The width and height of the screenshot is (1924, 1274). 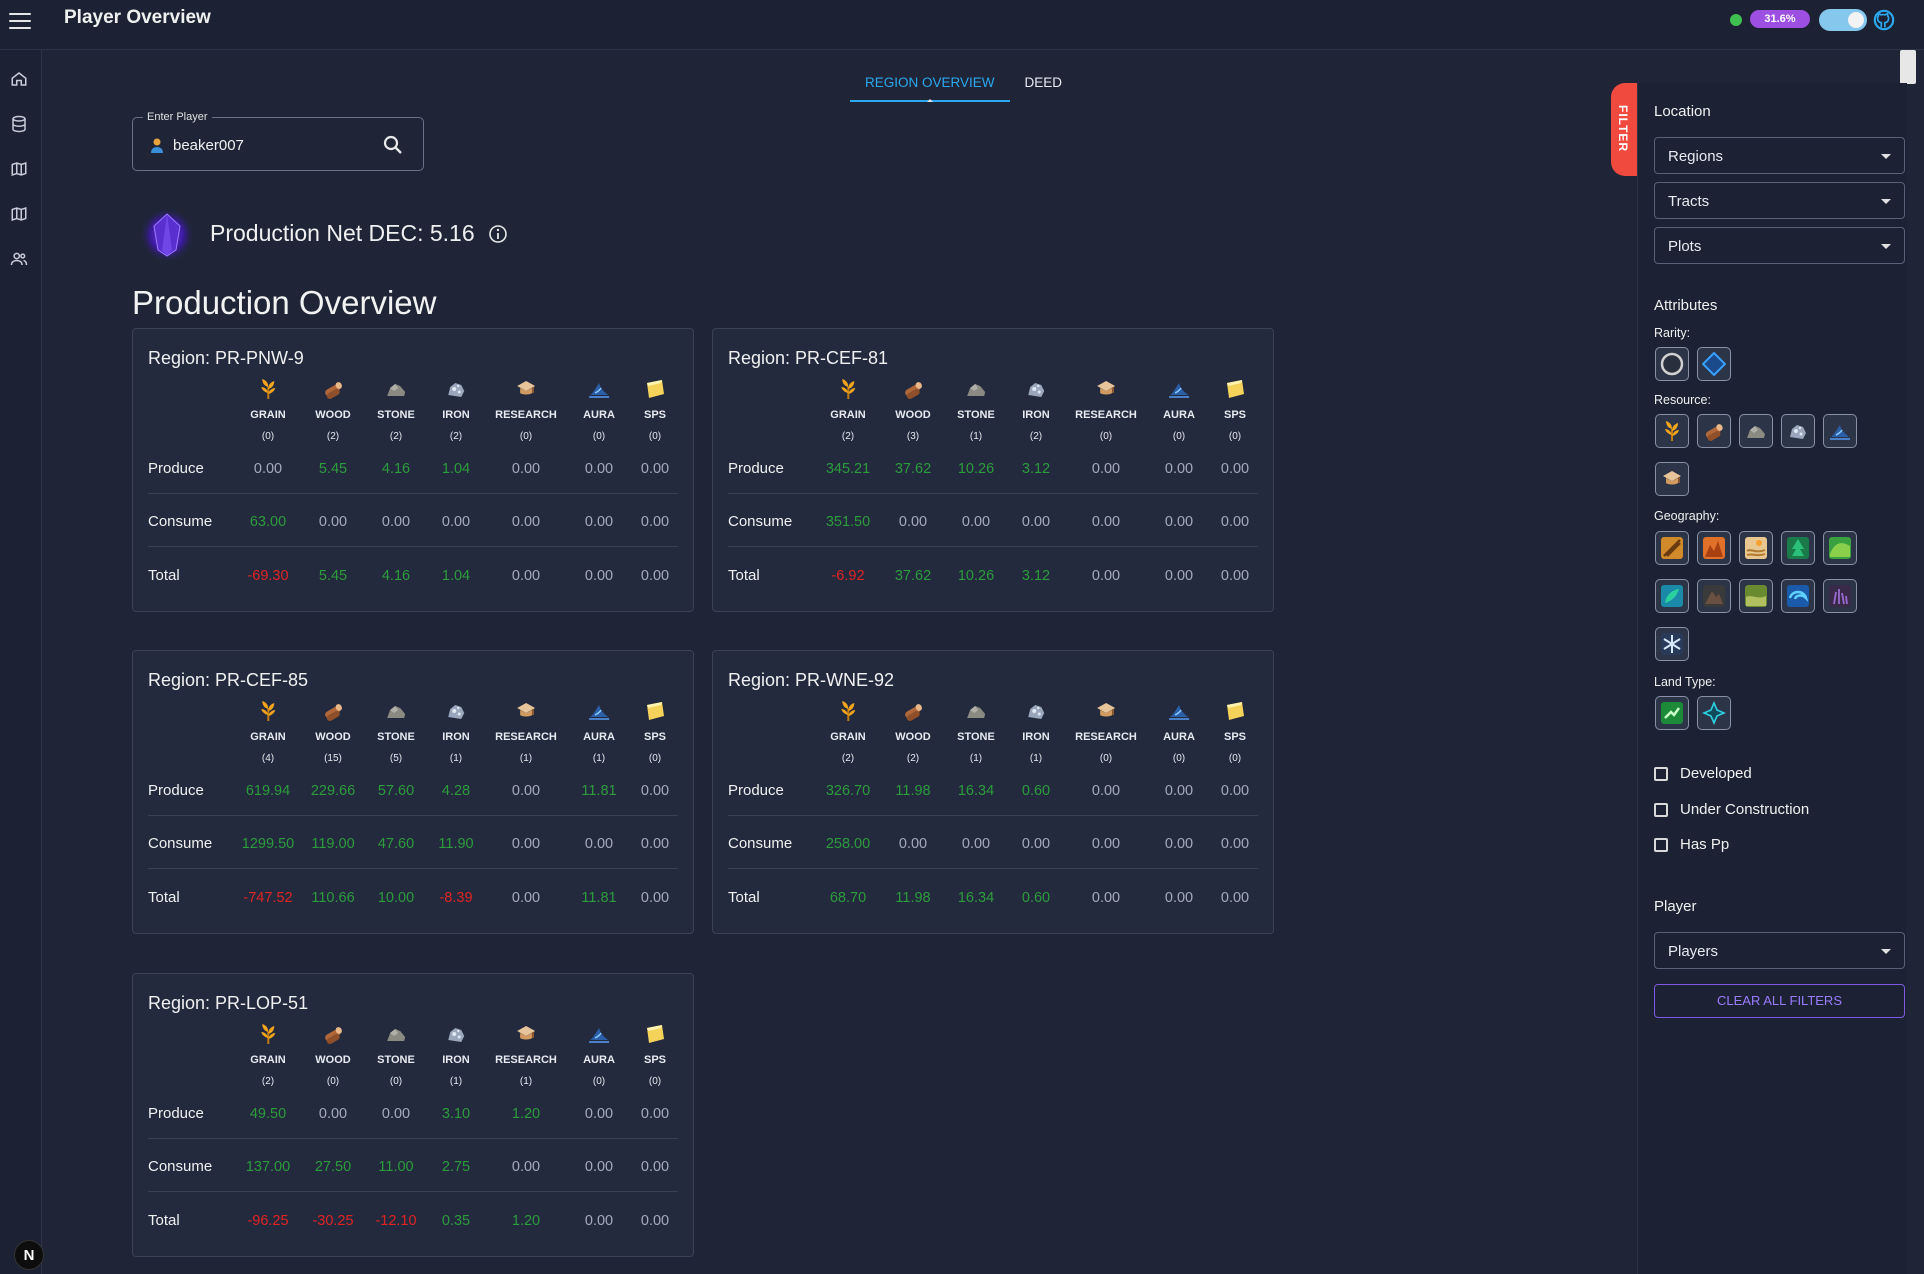 I want to click on resource-filter-chip-wood, so click(x=1714, y=431).